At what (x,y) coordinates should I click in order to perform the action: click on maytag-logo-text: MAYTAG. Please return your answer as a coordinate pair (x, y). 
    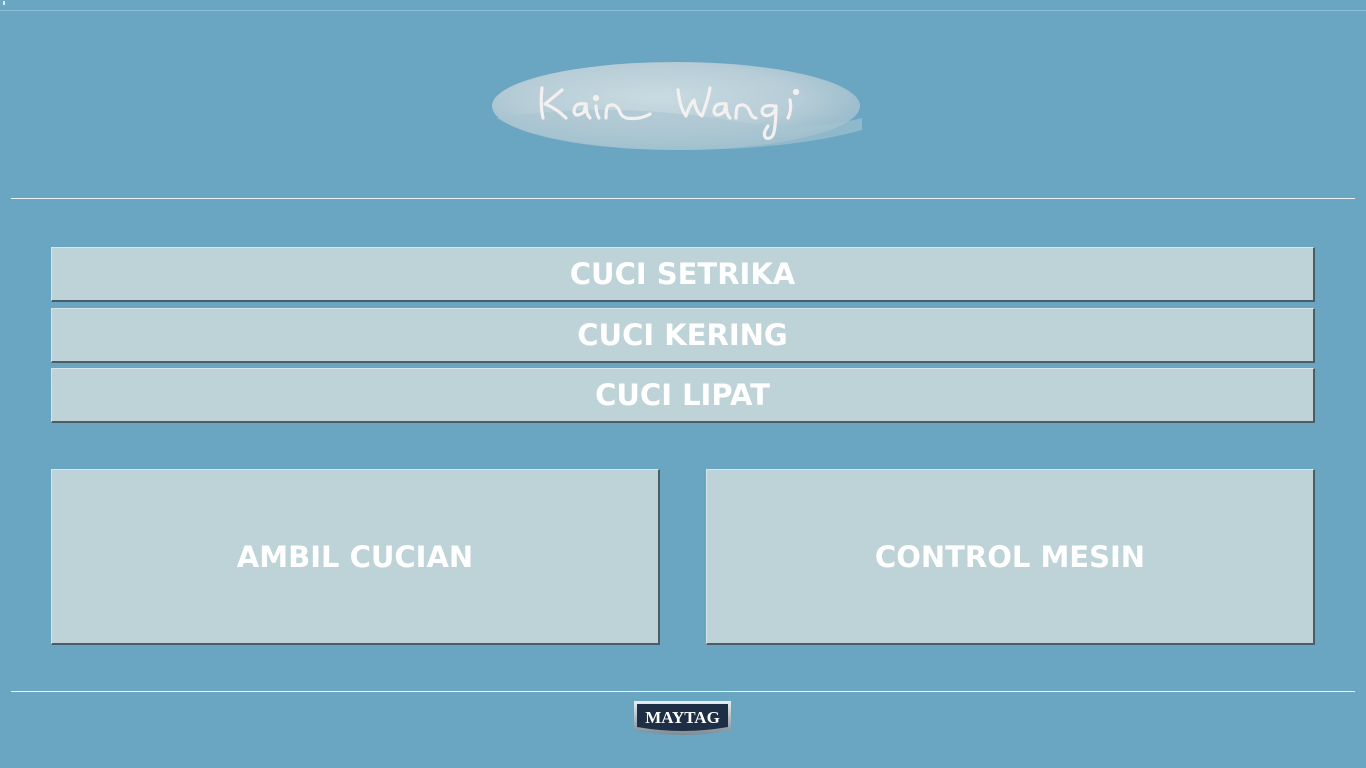
    Looking at the image, I should click on (682, 717).